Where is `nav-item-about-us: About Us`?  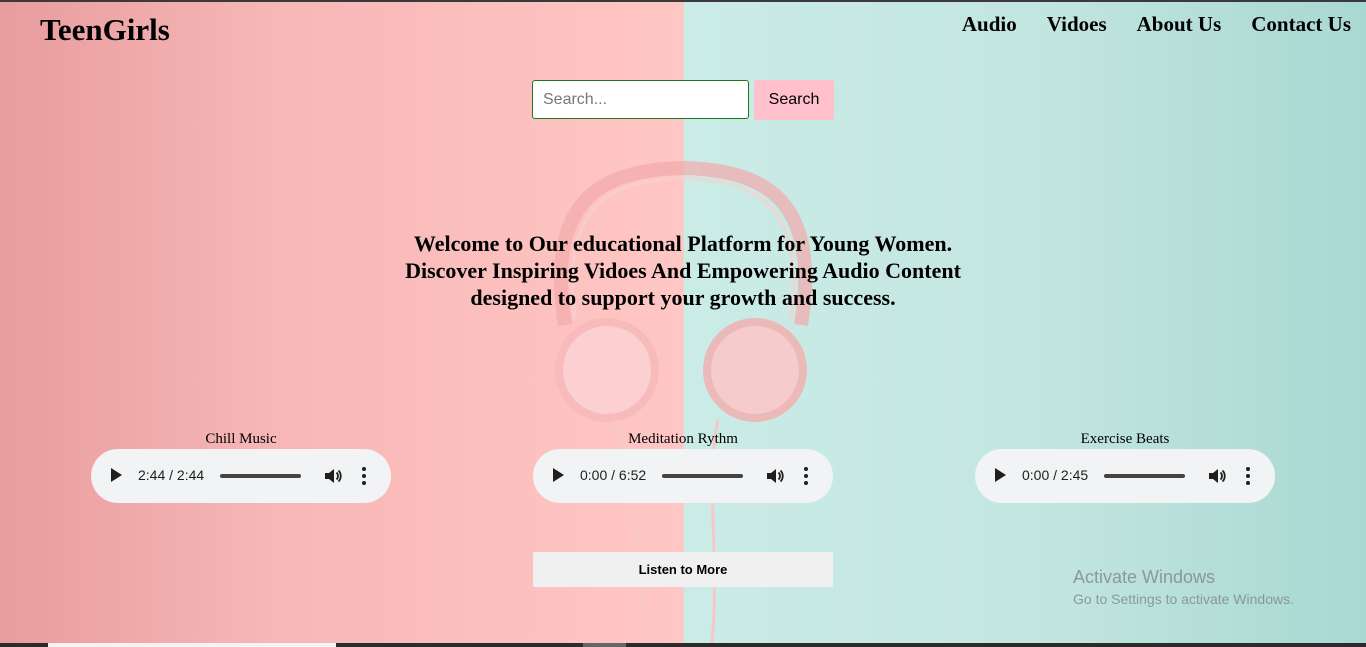 nav-item-about-us: About Us is located at coordinates (1179, 24).